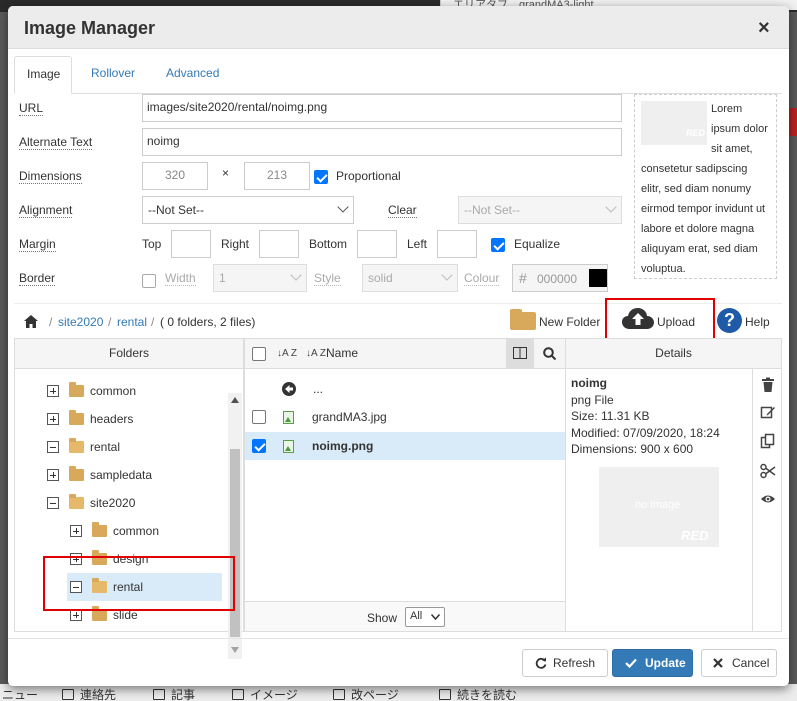 This screenshot has height=701, width=797. What do you see at coordinates (226, 173) in the screenshot?
I see `times-sign: ×` at bounding box center [226, 173].